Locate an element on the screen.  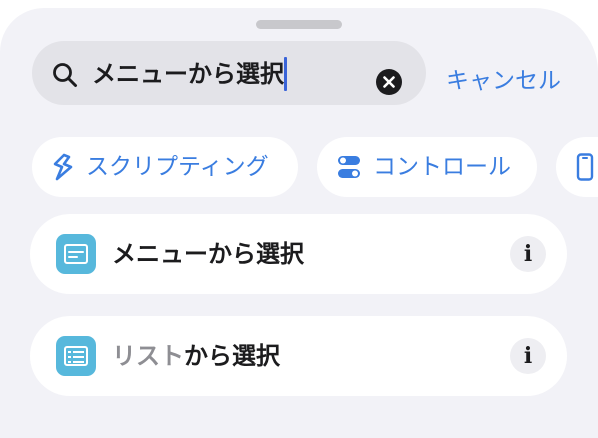
sheet-grabber is located at coordinates (299, 24).